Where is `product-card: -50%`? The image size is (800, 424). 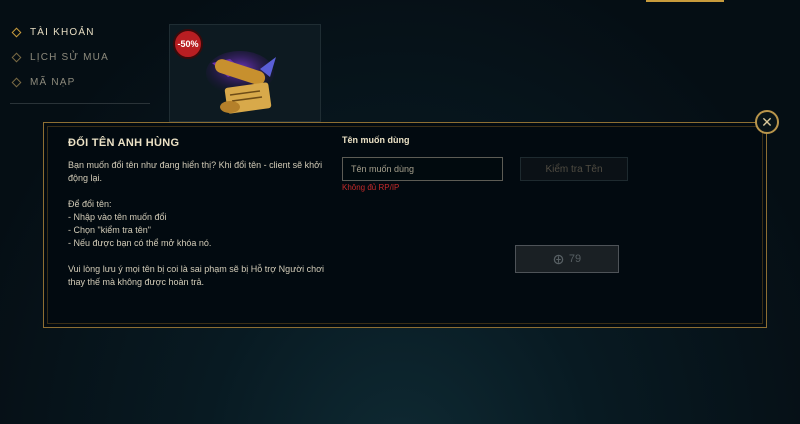 product-card: -50% is located at coordinates (245, 73).